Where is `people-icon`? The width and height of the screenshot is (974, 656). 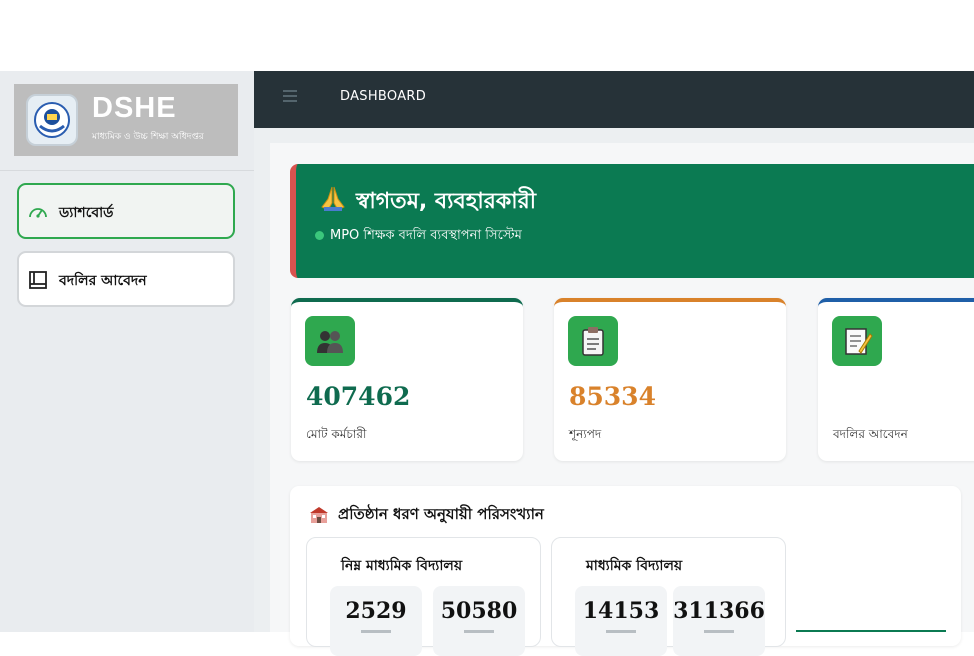
people-icon is located at coordinates (330, 341).